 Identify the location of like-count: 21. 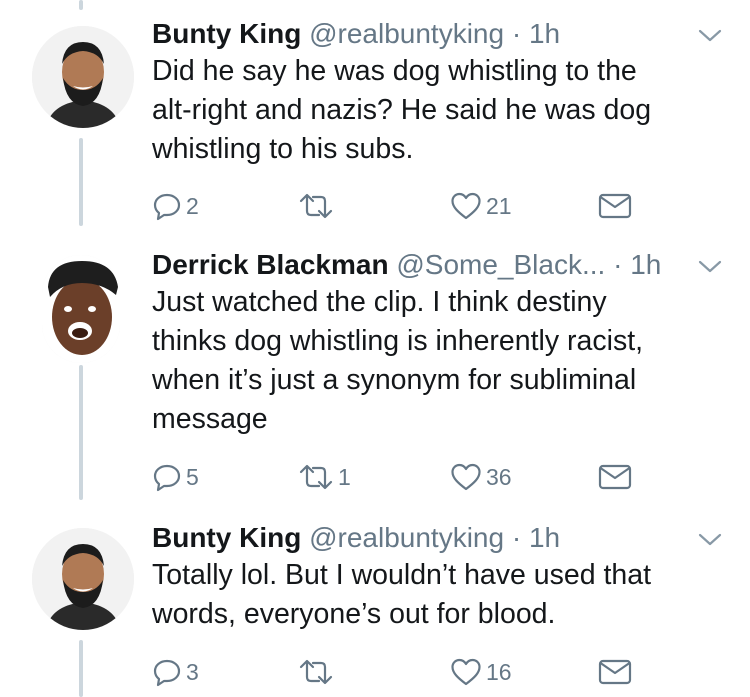
(499, 205).